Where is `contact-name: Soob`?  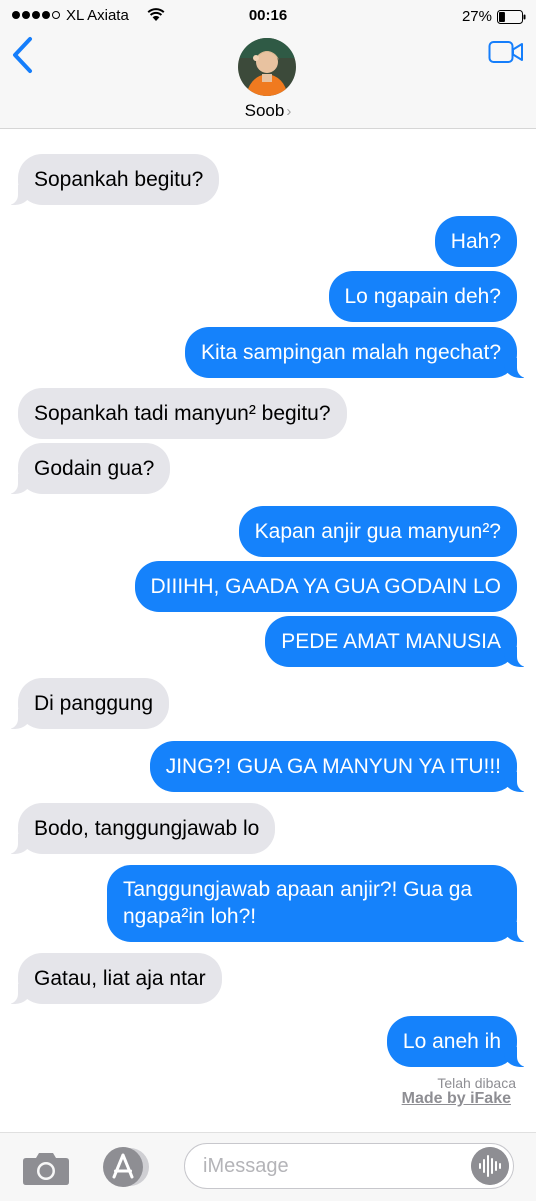 contact-name: Soob is located at coordinates (264, 110).